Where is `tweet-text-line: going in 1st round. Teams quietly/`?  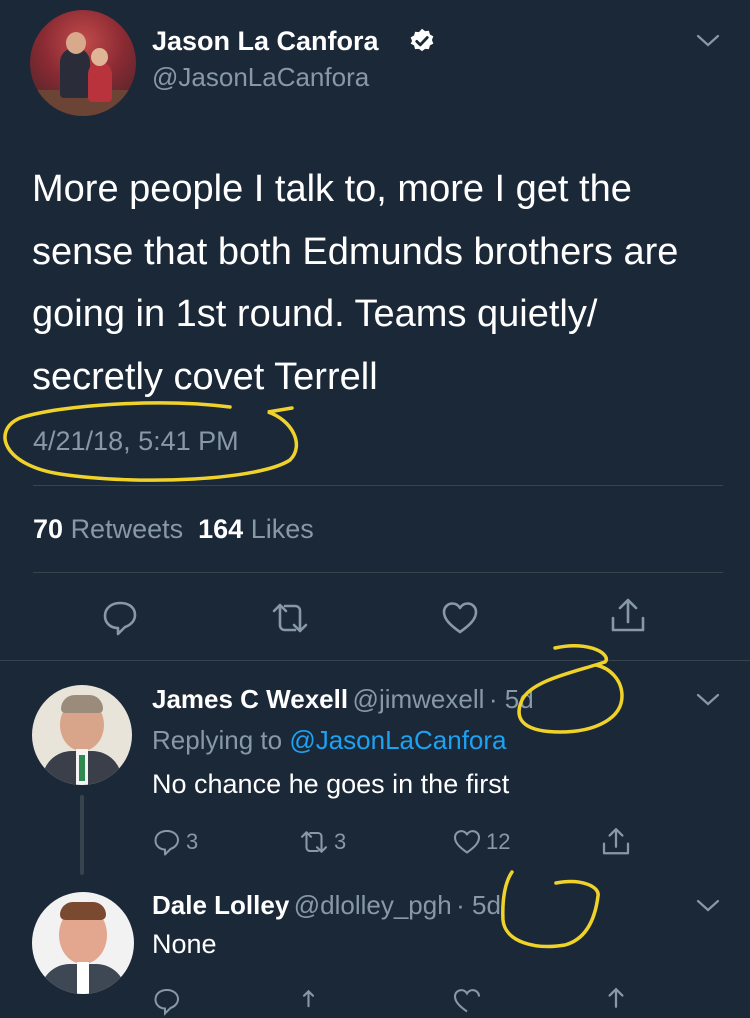
tweet-text-line: going in 1st round. Teams quietly/ is located at coordinates (315, 314).